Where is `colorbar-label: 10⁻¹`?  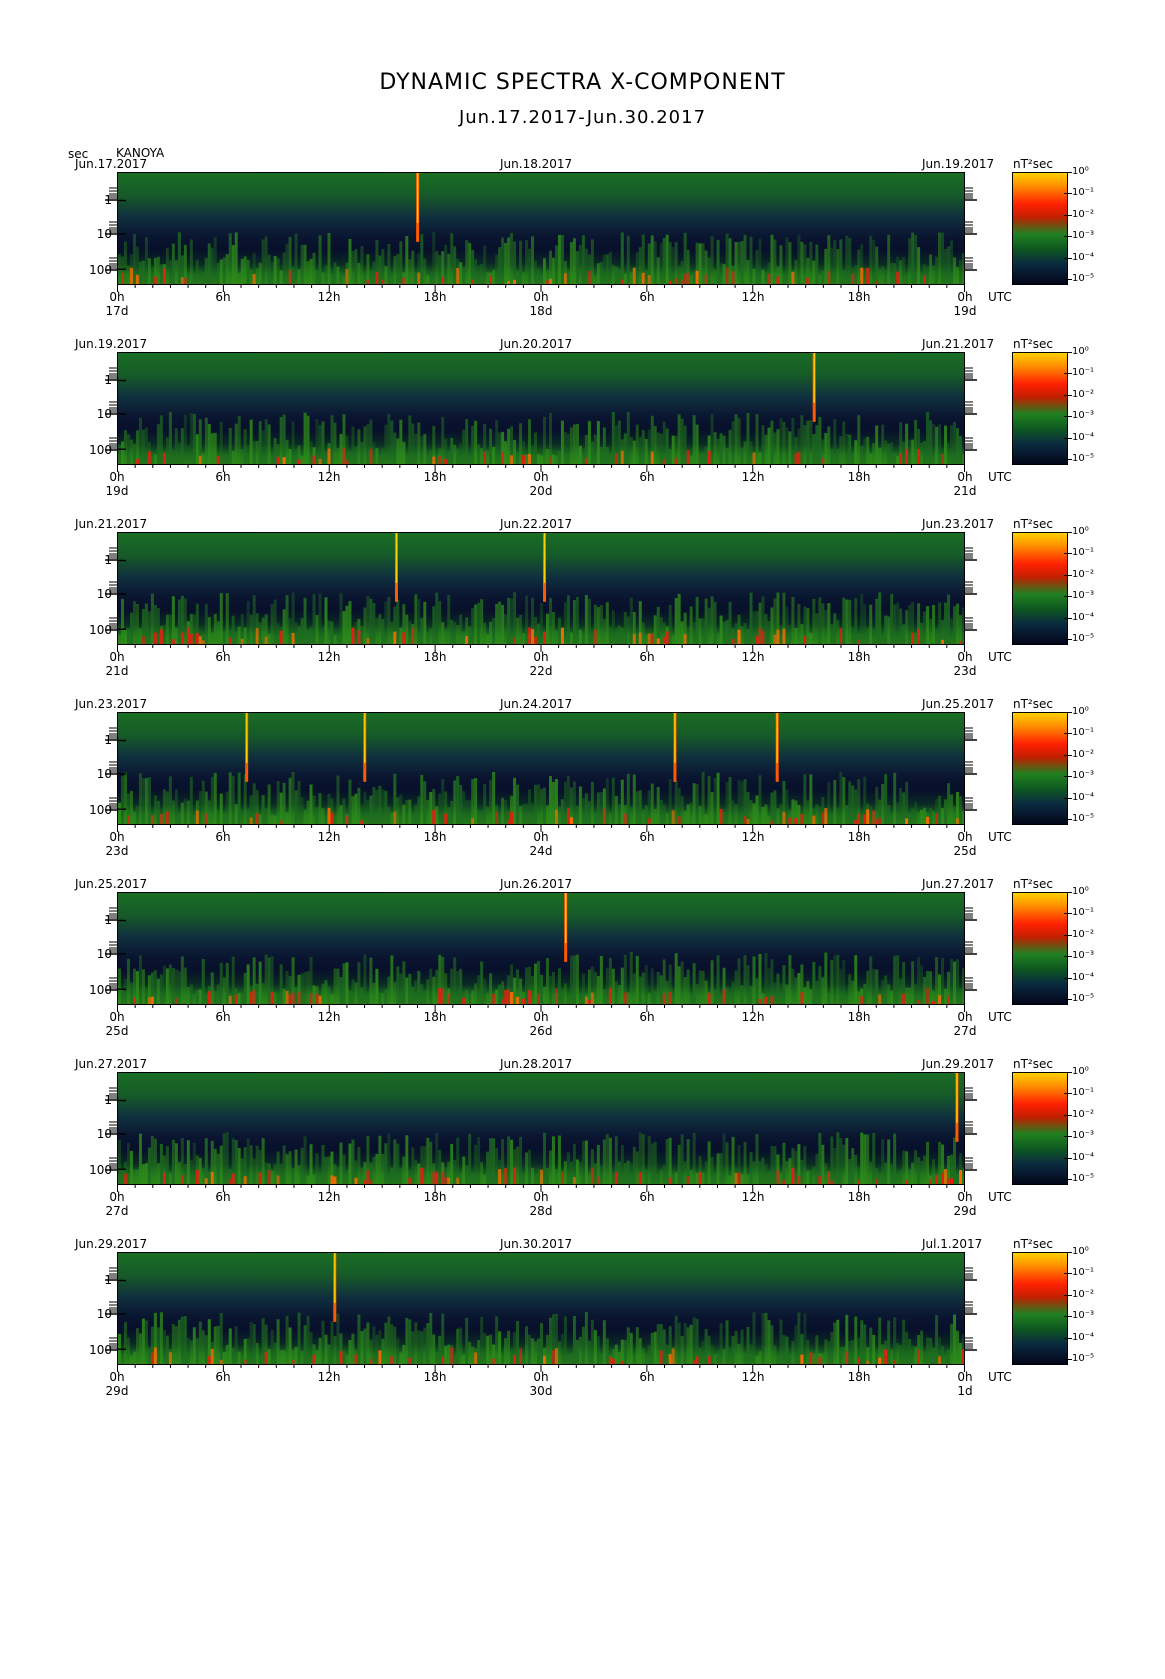 colorbar-label: 10⁻¹ is located at coordinates (1083, 1092).